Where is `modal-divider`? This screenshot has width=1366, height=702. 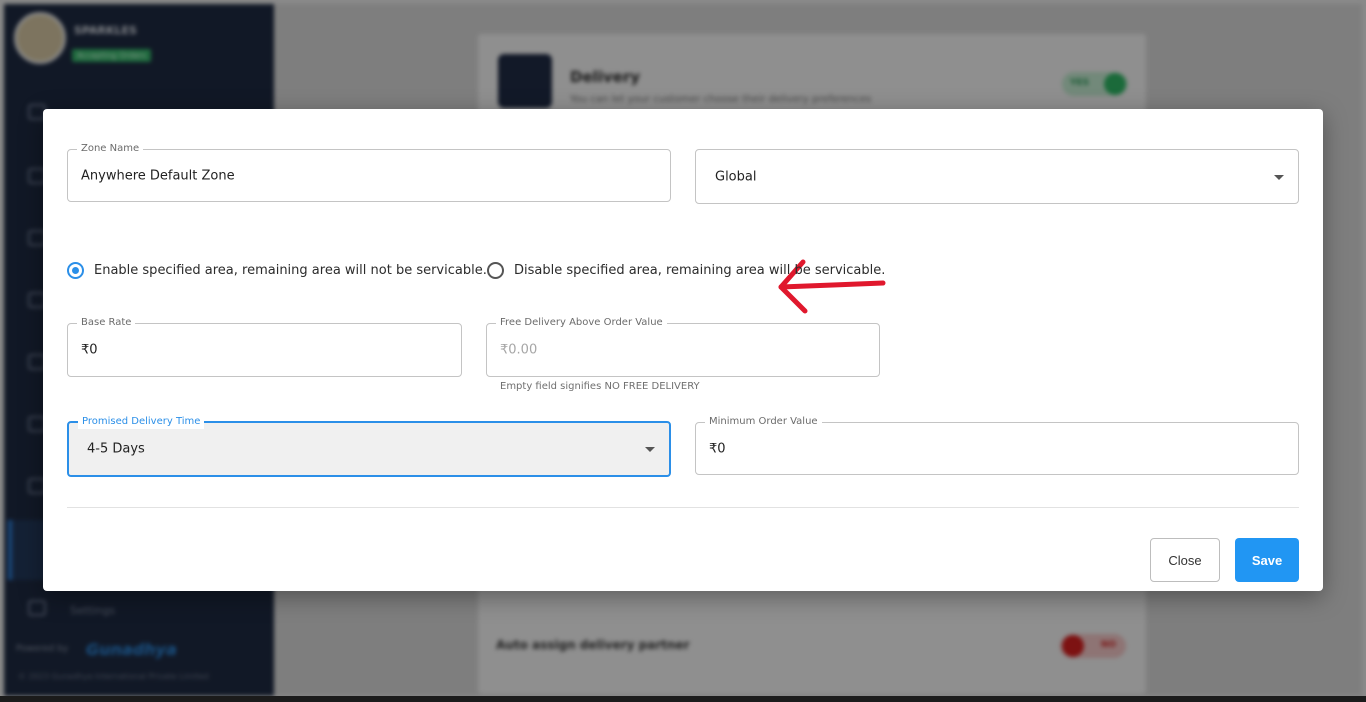 modal-divider is located at coordinates (683, 507).